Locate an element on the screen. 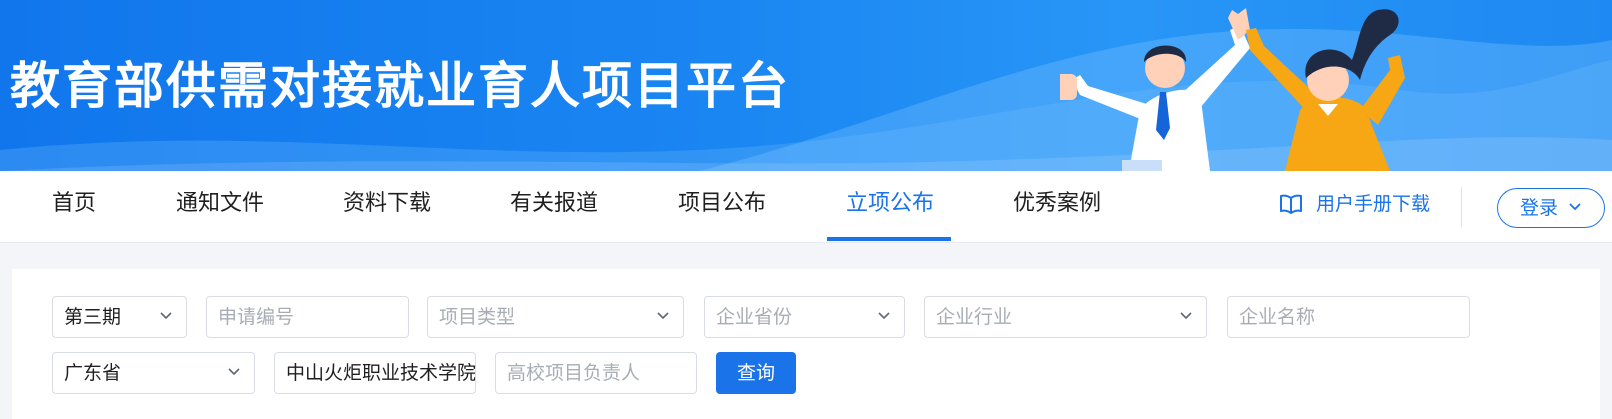 The width and height of the screenshot is (1612, 419). company-name-input: 企业名称 is located at coordinates (1348, 317).